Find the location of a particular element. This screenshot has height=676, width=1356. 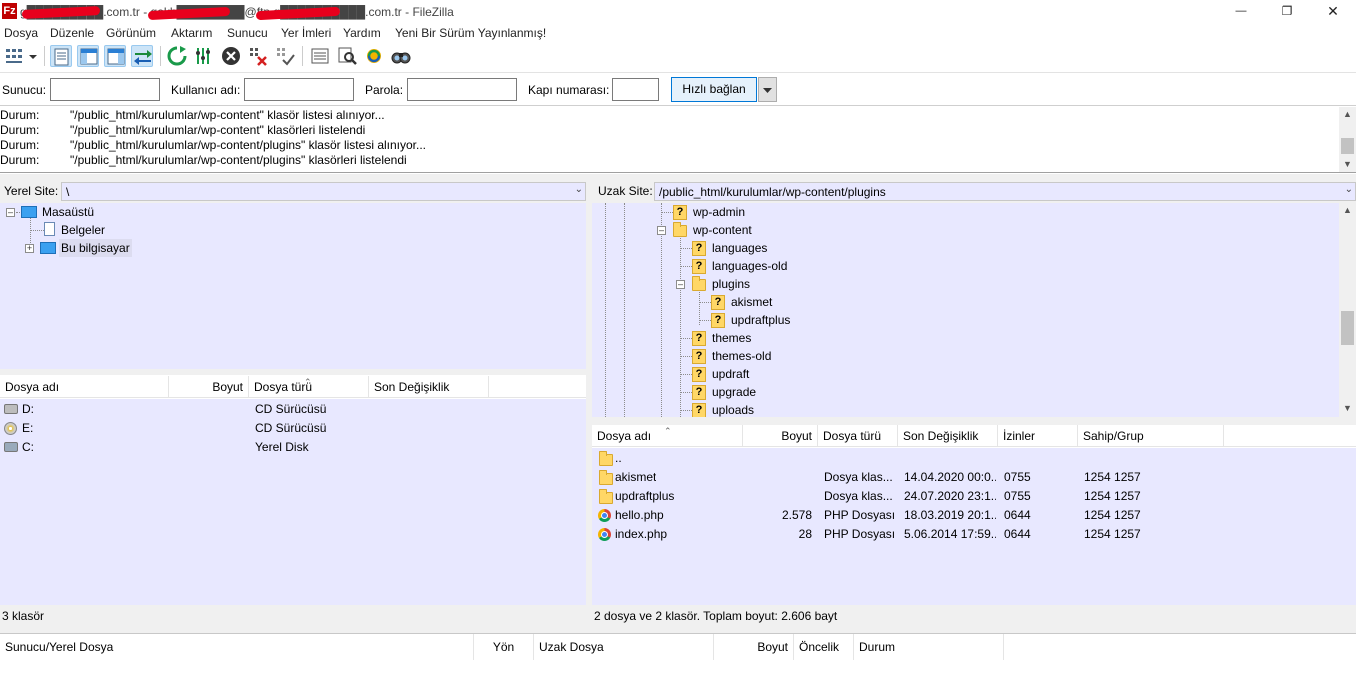

menu-edit: Düzenle is located at coordinates (72, 33).